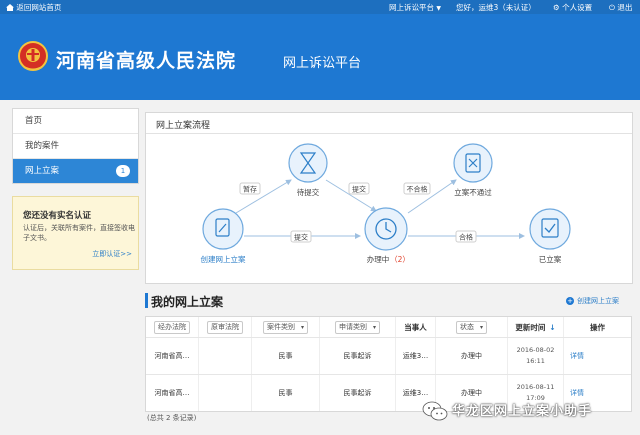  Describe the element at coordinates (598, 301) in the screenshot. I see `create-filing-label: 创建网上立案` at that location.